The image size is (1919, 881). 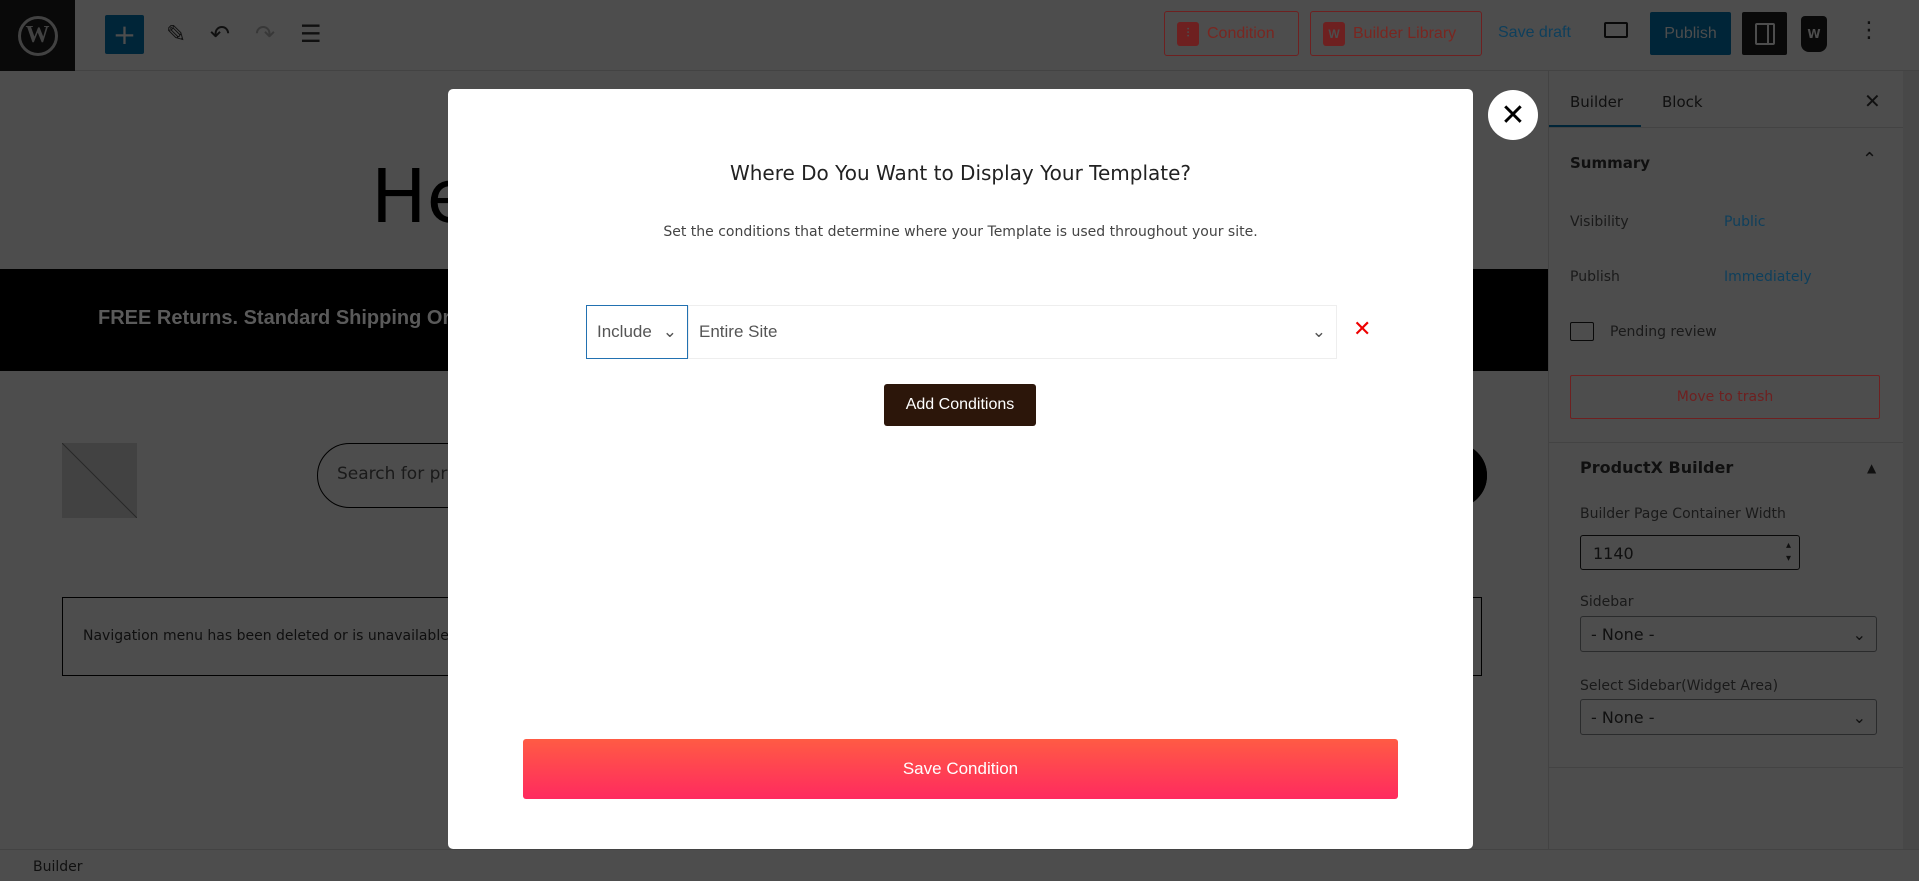 I want to click on image-placeholder, so click(x=99, y=480).